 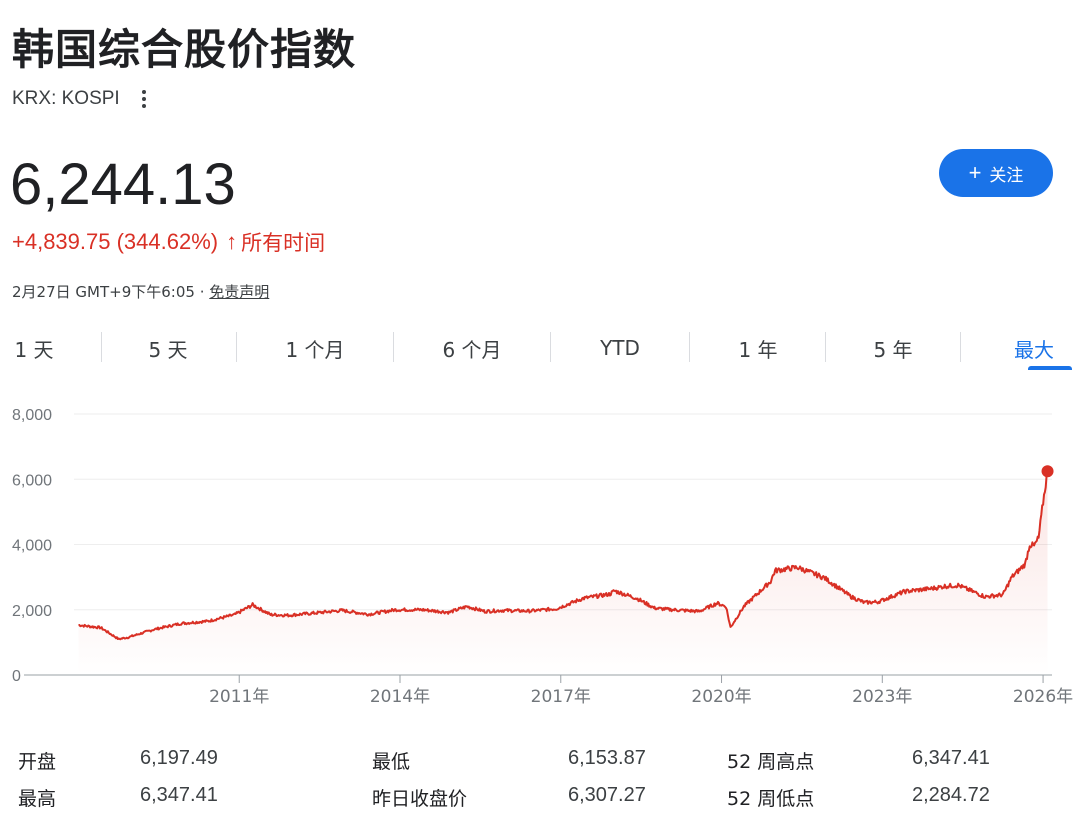 I want to click on tab-1-day: 1 天, so click(x=34, y=348).